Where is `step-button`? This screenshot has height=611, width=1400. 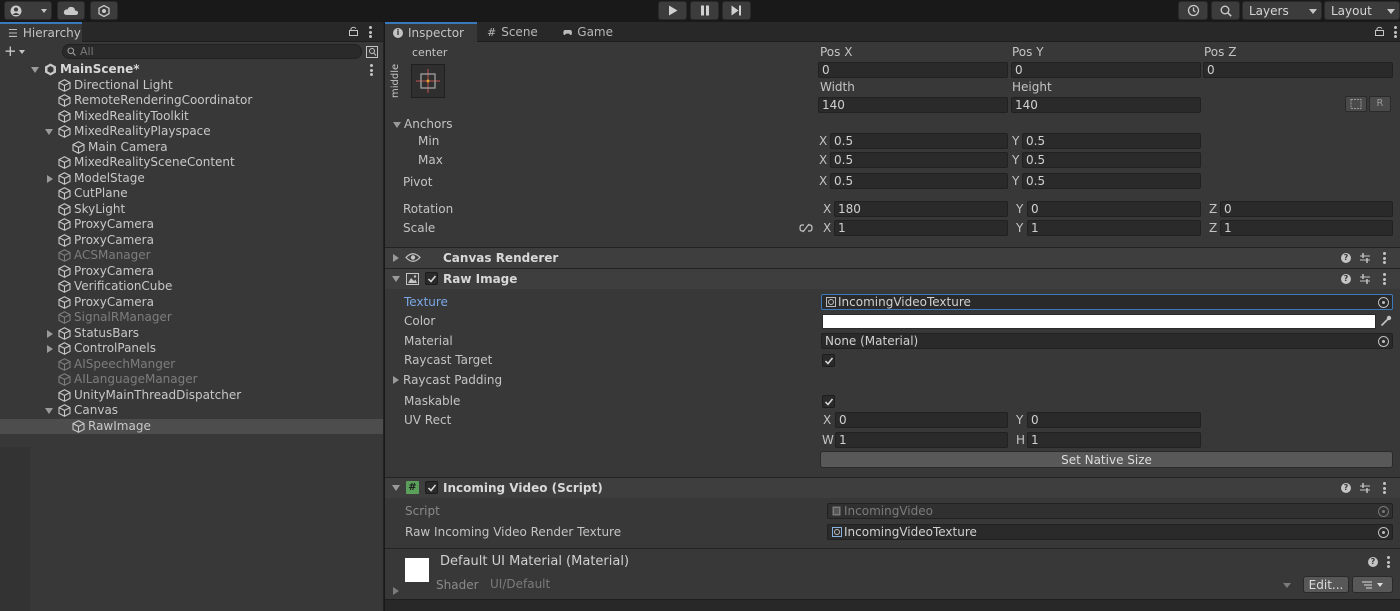
step-button is located at coordinates (736, 10).